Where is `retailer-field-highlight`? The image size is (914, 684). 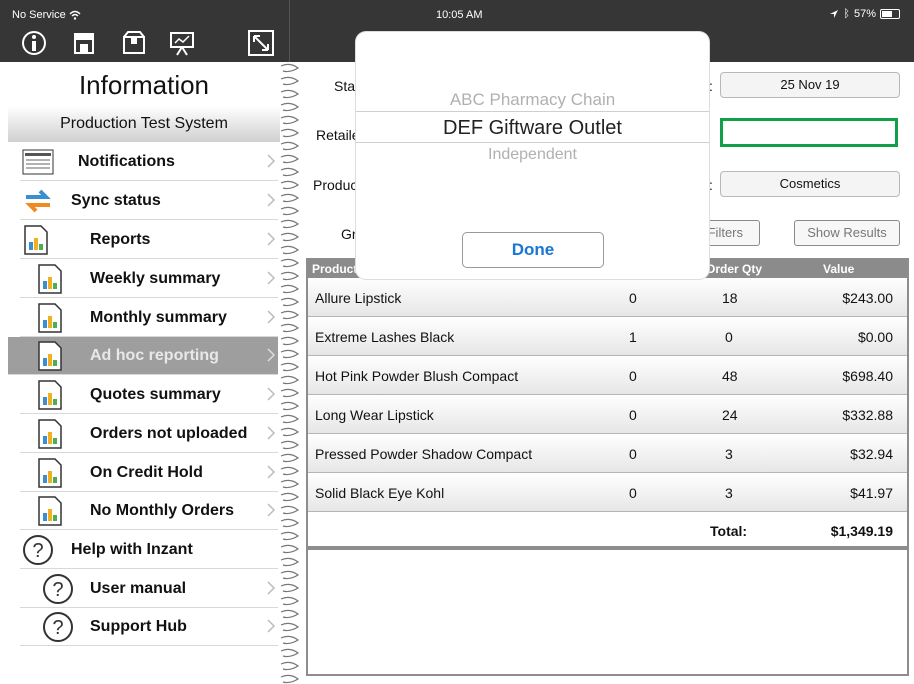
retailer-field-highlight is located at coordinates (809, 132).